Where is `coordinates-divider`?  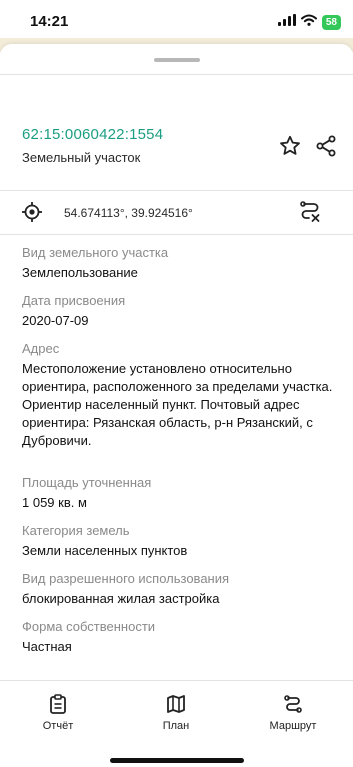 coordinates-divider is located at coordinates (176, 234).